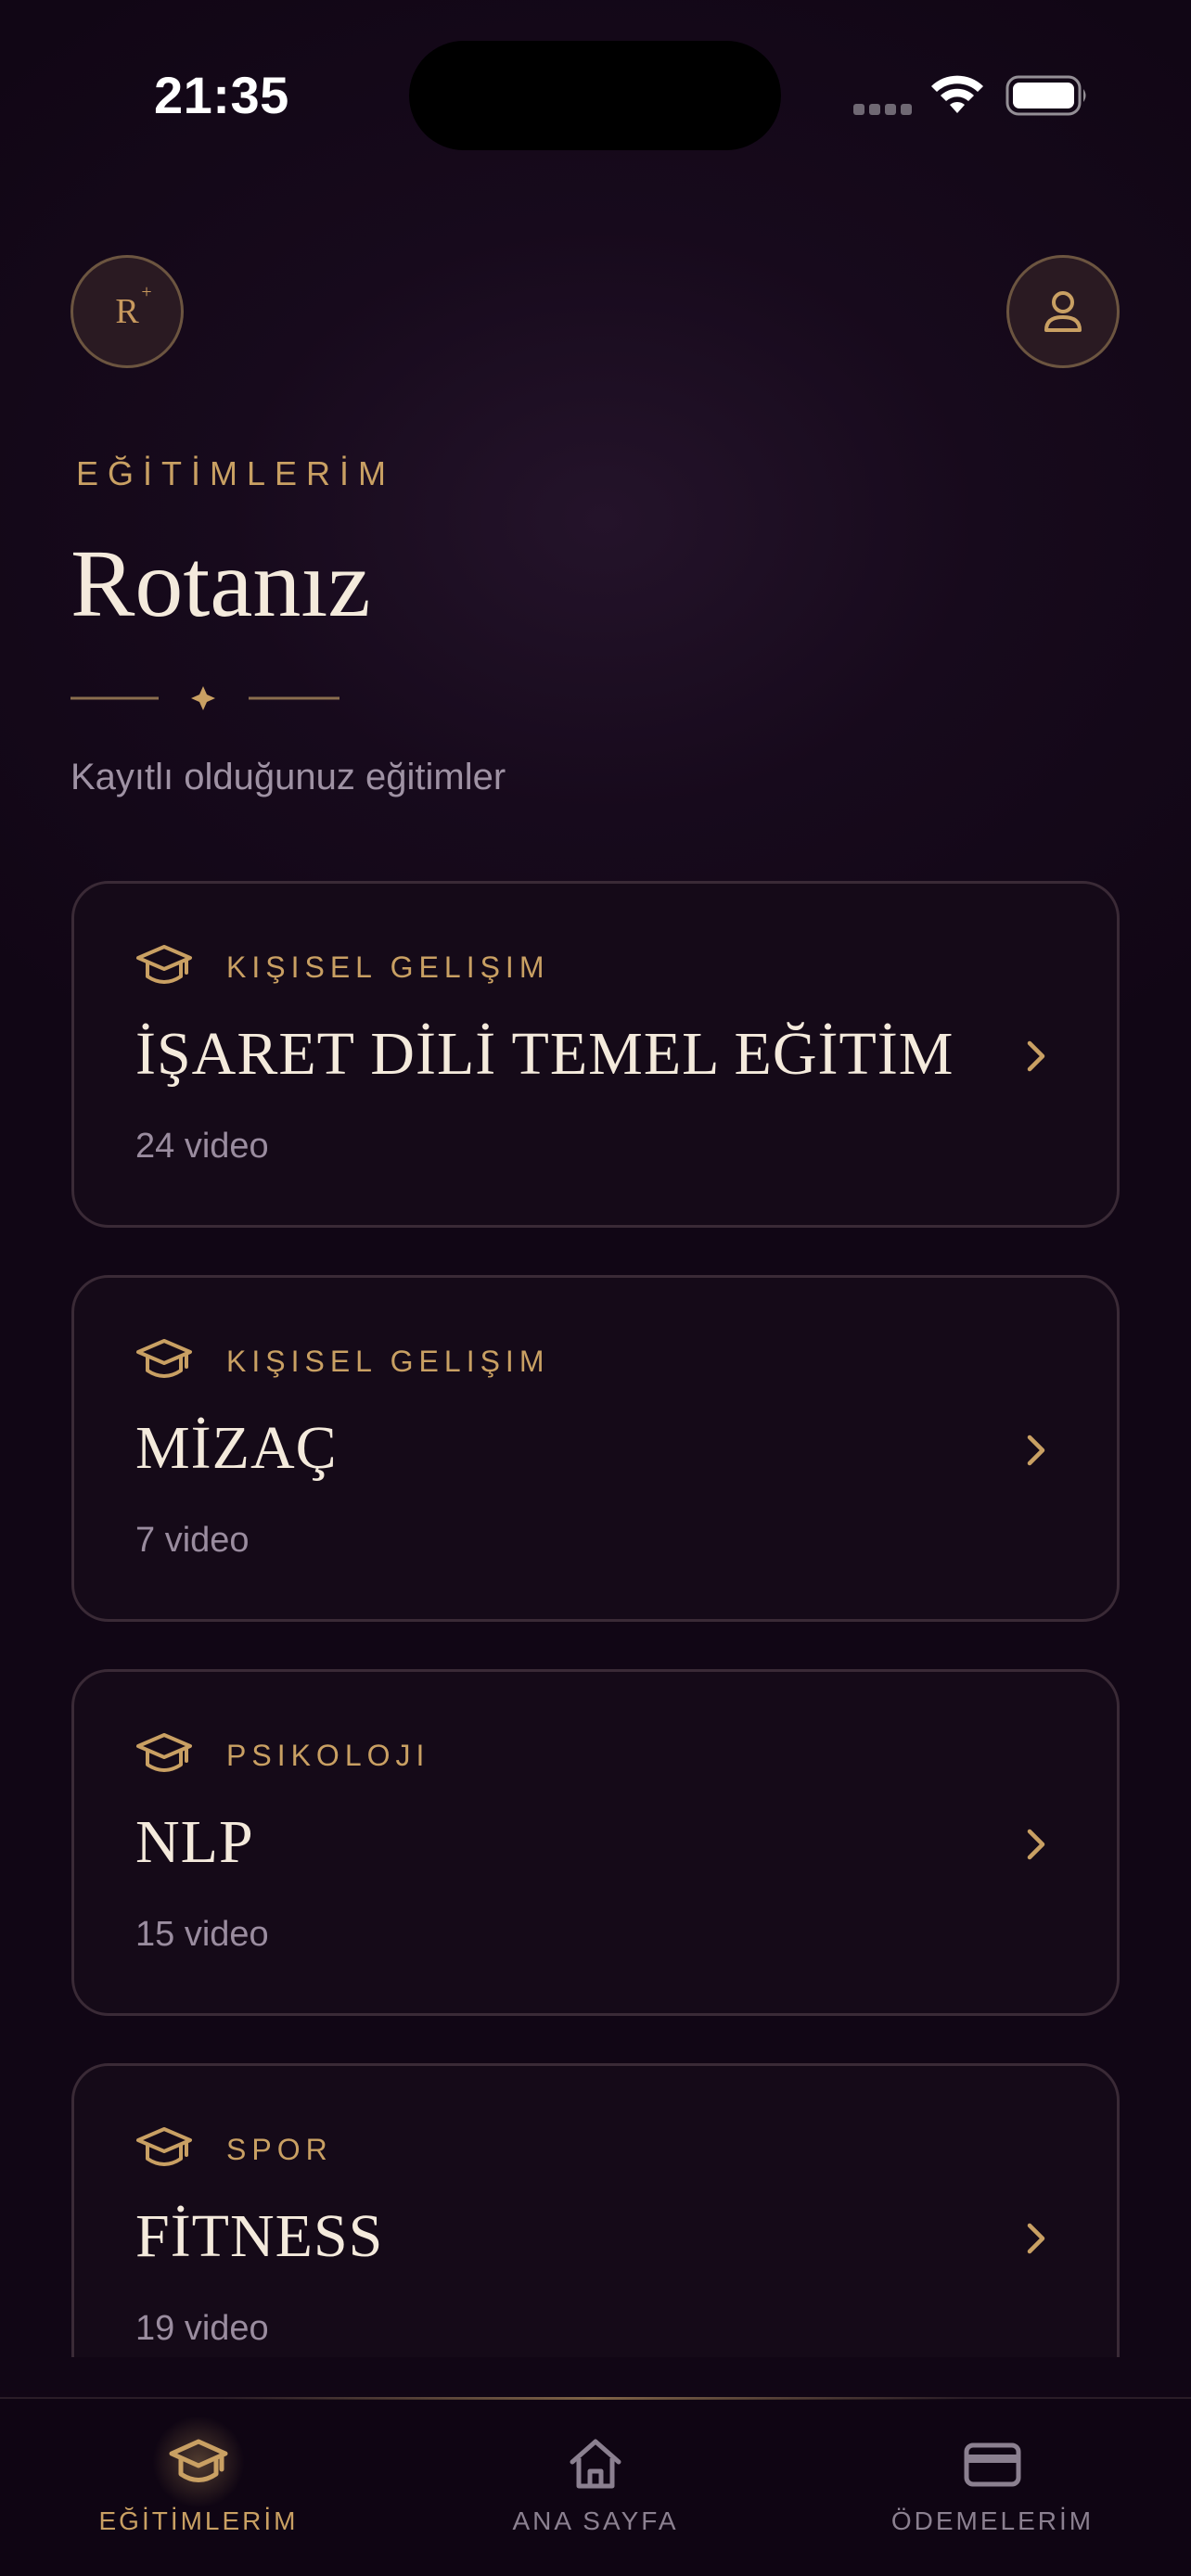 This screenshot has height=2576, width=1191. What do you see at coordinates (220, 583) in the screenshot?
I see `page-title: Rotanız` at bounding box center [220, 583].